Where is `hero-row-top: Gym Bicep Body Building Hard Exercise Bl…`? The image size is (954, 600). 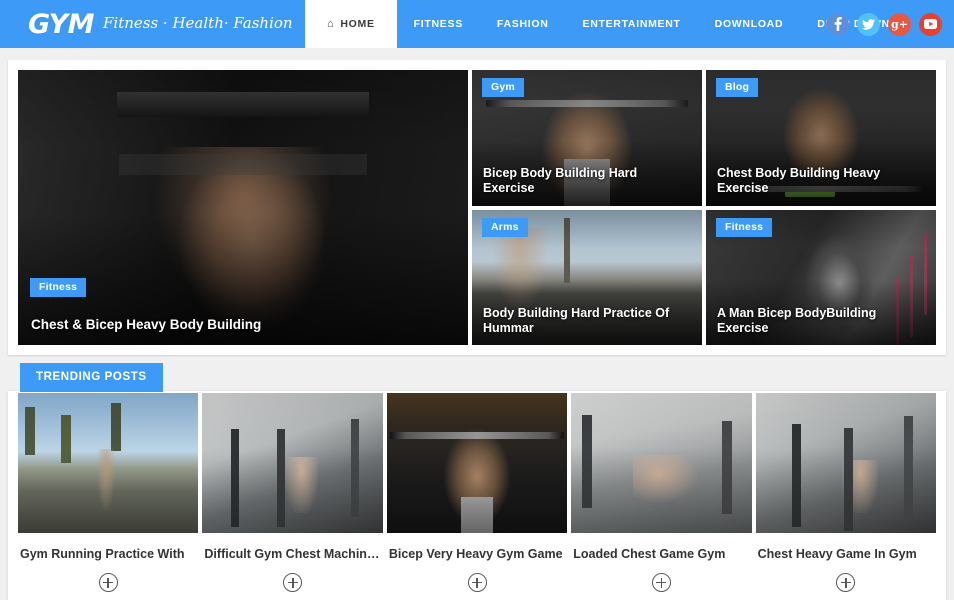
hero-row-top: Gym Bicep Body Building Hard Exercise Bl… is located at coordinates (704, 138).